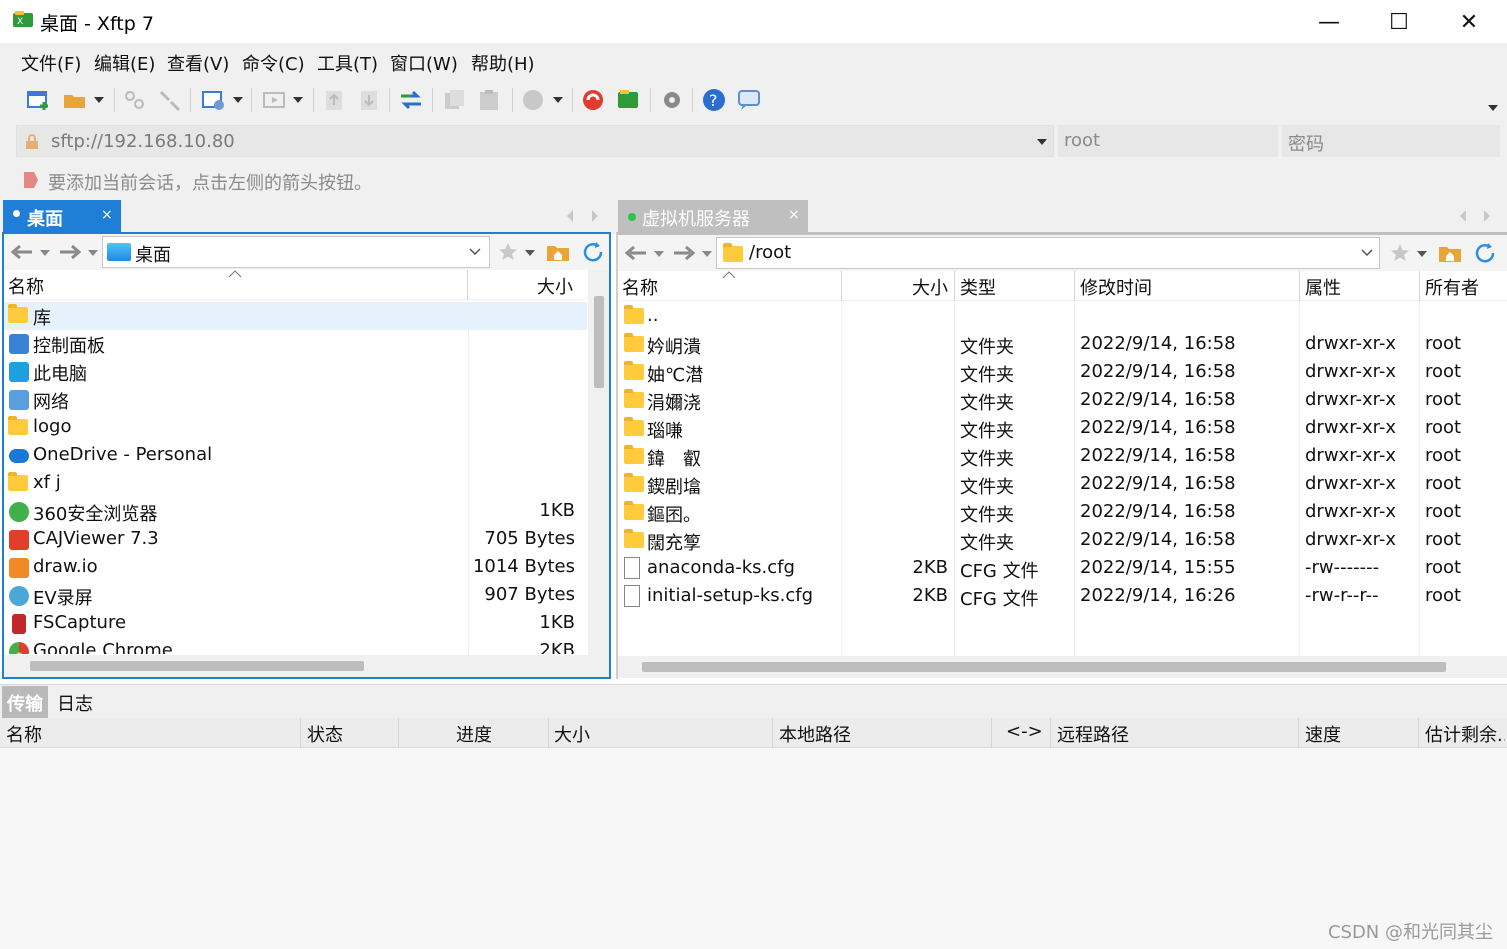 Image resolution: width=1507 pixels, height=949 pixels. I want to click on paste-icon, so click(490, 100).